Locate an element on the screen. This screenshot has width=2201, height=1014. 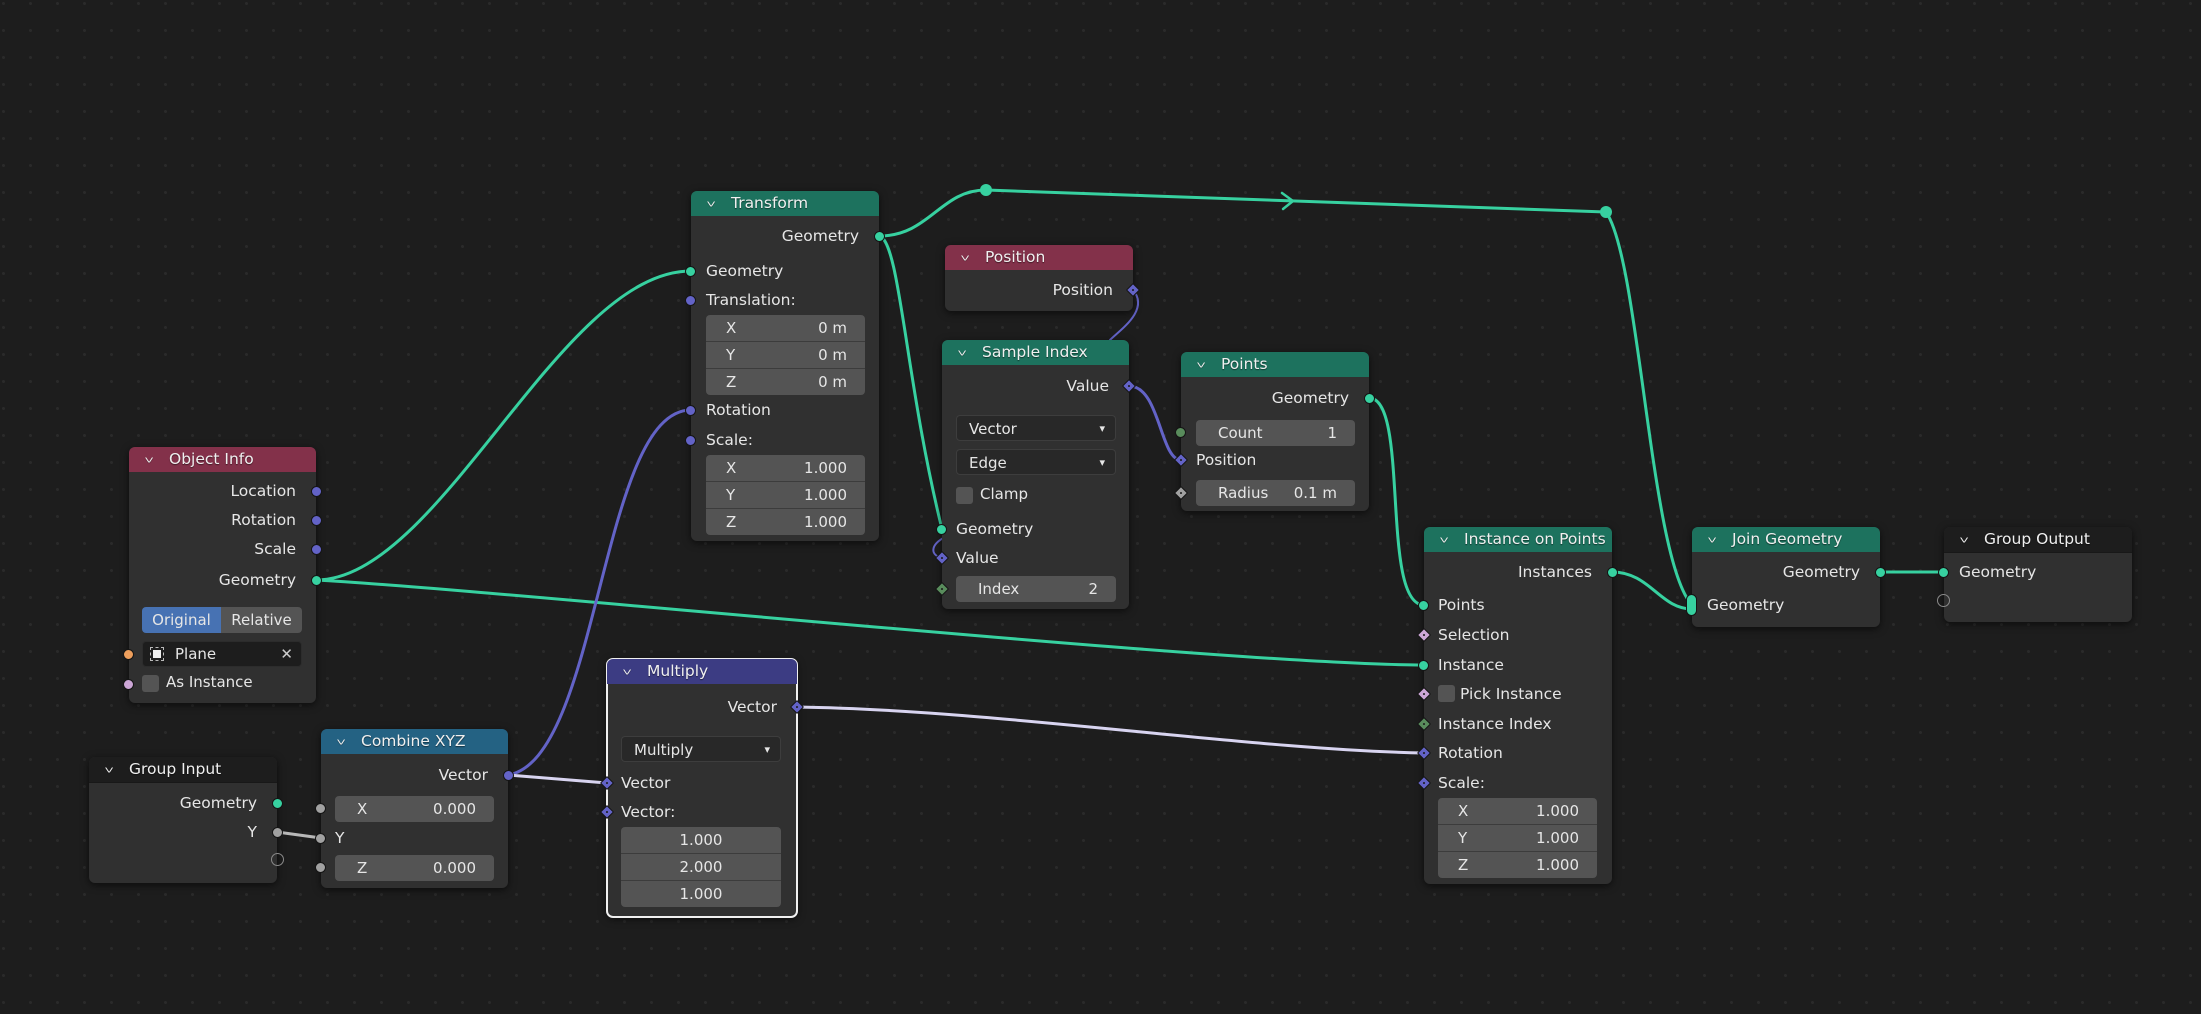
node-combine-xyz: V Combine XYZ Vector X 0.000 Y Z 0.000 is located at coordinates (414, 808).